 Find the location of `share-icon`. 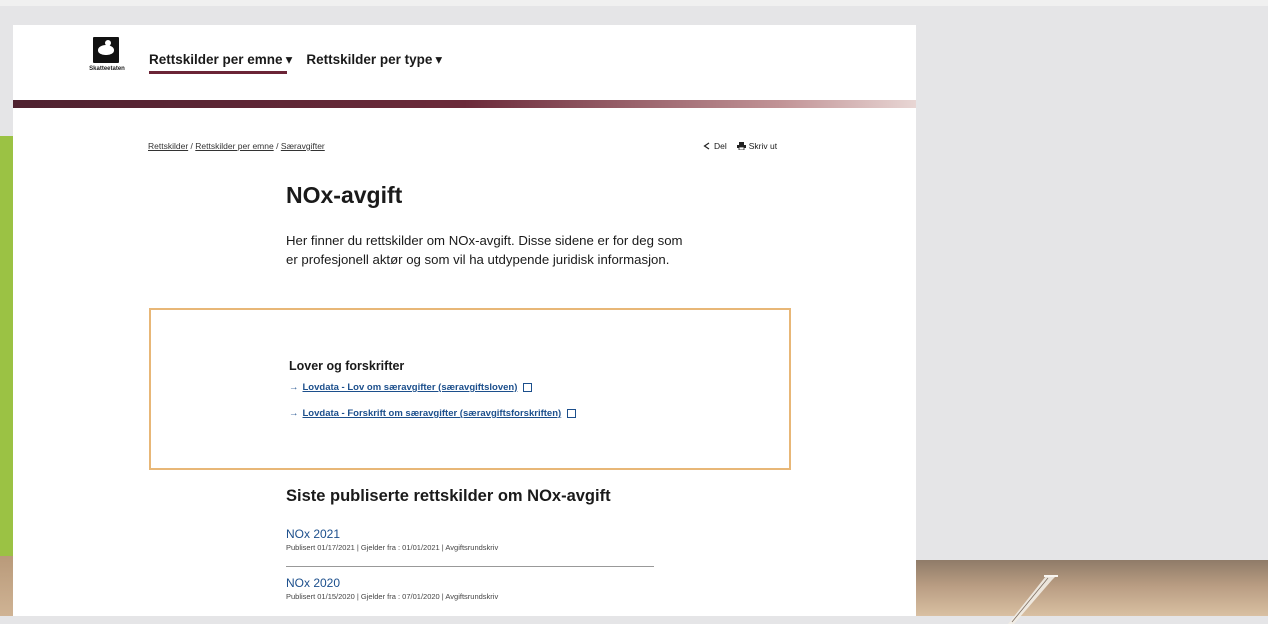

share-icon is located at coordinates (706, 146).